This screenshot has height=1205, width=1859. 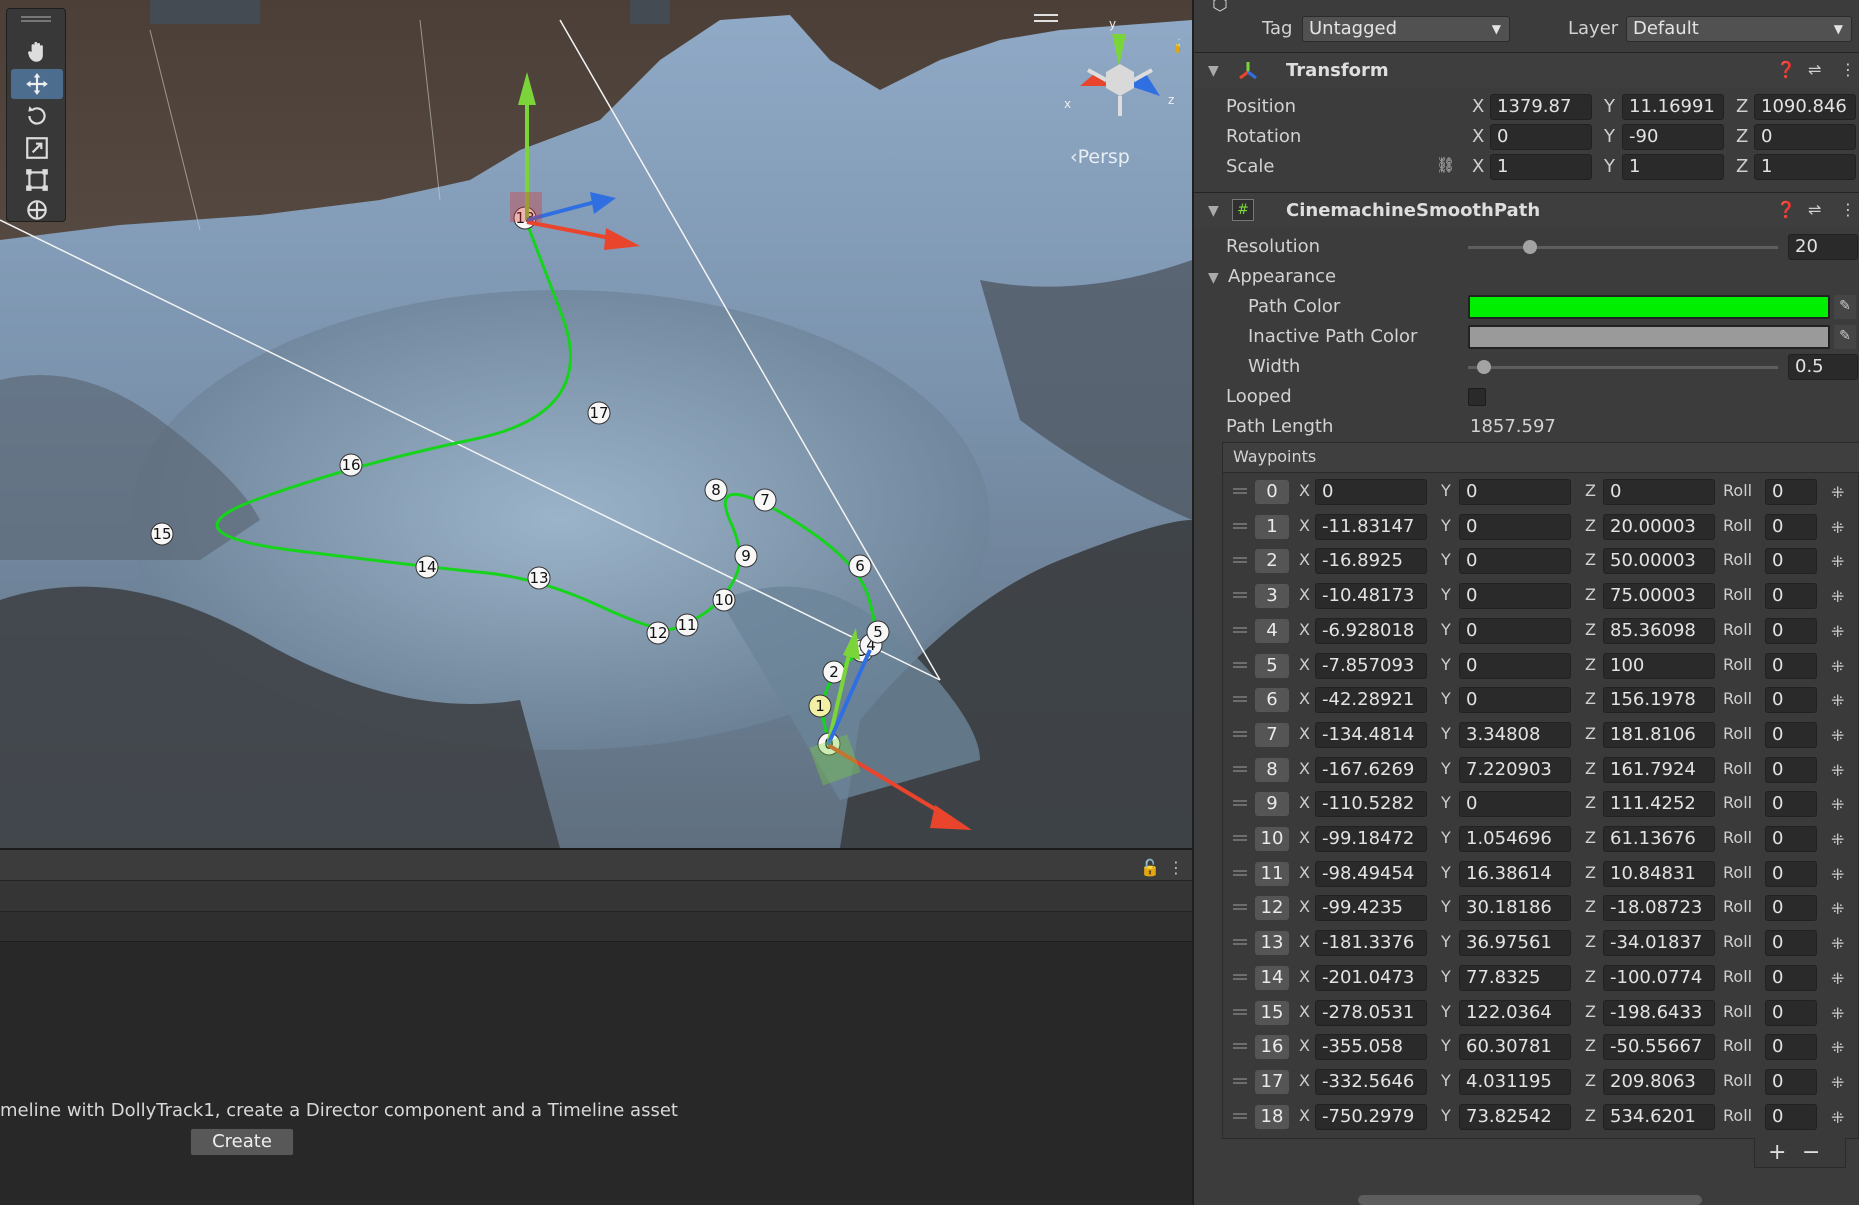 I want to click on presets-icon: ⇌, so click(x=1814, y=69).